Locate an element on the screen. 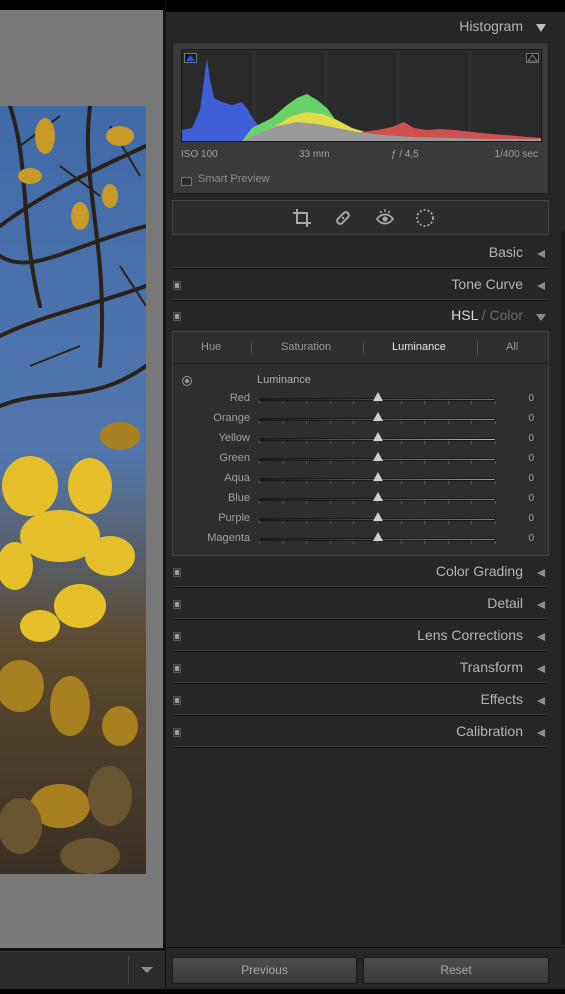  slider-label: Orange is located at coordinates (231, 418).